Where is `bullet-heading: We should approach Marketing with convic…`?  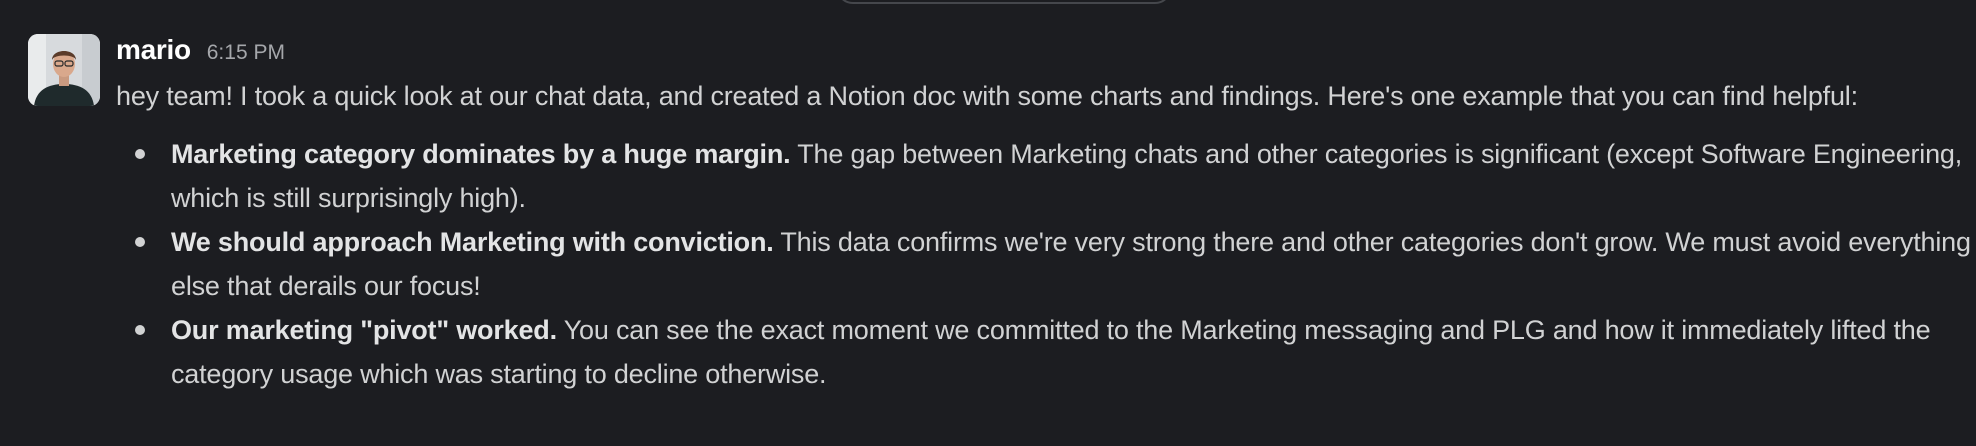
bullet-heading: We should approach Marketing with convic… is located at coordinates (472, 242).